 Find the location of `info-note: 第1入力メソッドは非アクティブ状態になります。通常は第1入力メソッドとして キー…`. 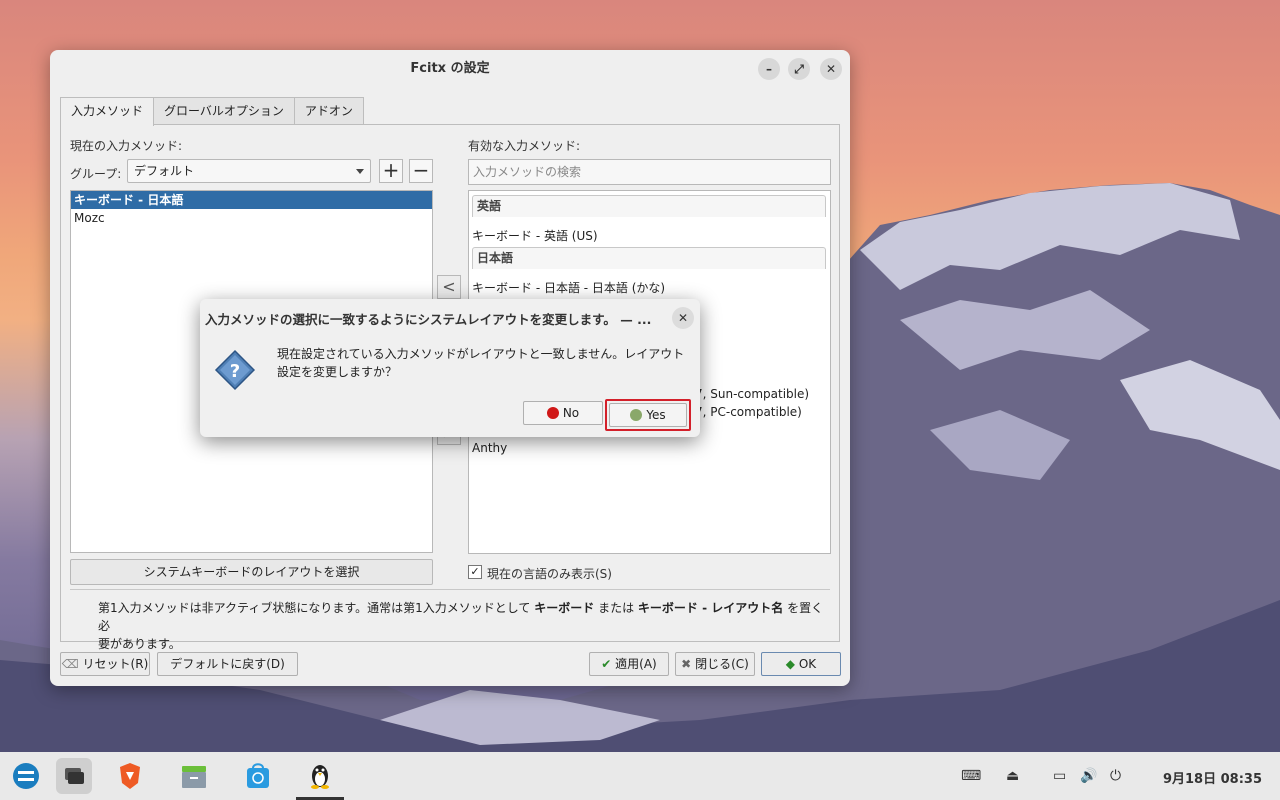

info-note: 第1入力メソッドは非アクティブ状態になります。通常は第1入力メソッドとして キー… is located at coordinates (463, 626).